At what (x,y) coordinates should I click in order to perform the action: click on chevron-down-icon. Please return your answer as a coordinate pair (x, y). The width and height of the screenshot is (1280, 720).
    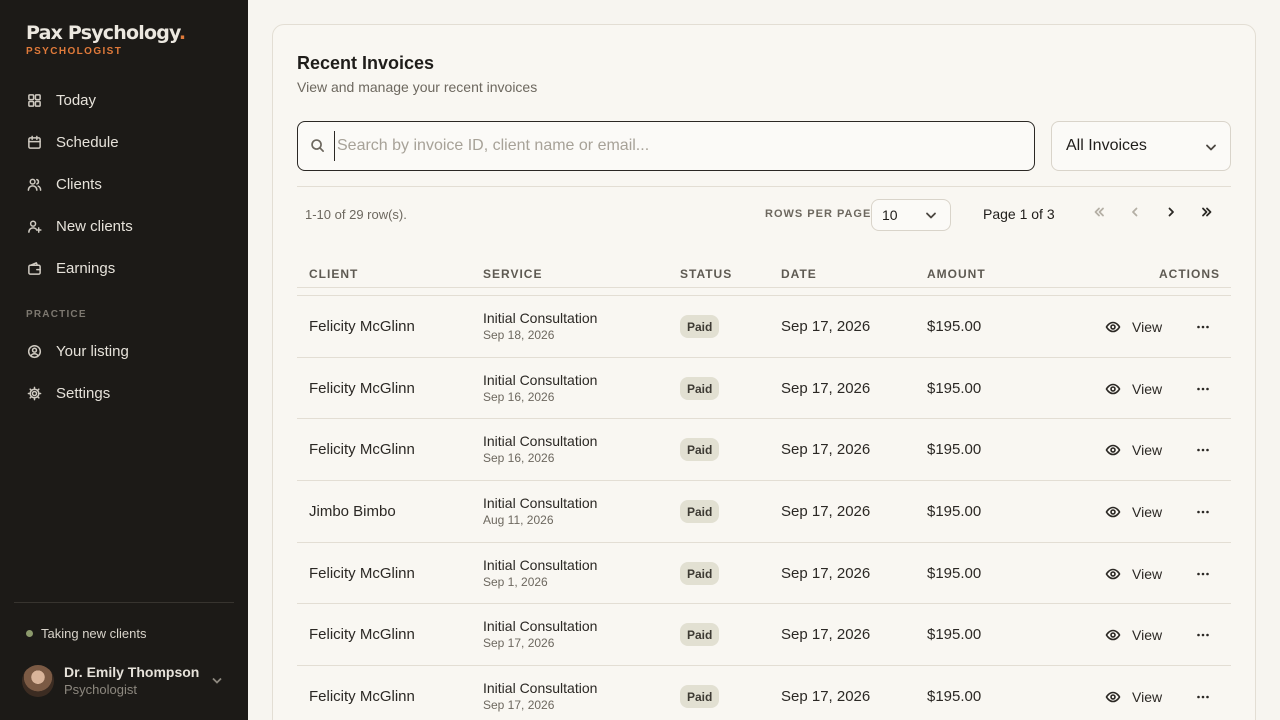
    Looking at the image, I should click on (931, 216).